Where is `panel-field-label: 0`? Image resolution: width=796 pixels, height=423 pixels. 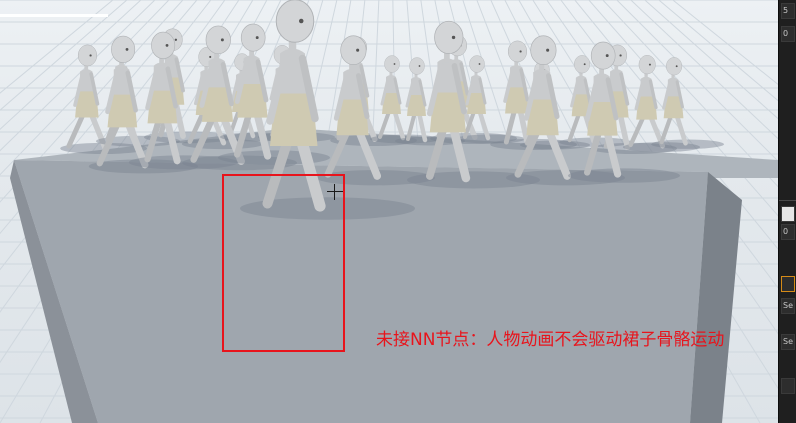
panel-field-label: 0 is located at coordinates (786, 231).